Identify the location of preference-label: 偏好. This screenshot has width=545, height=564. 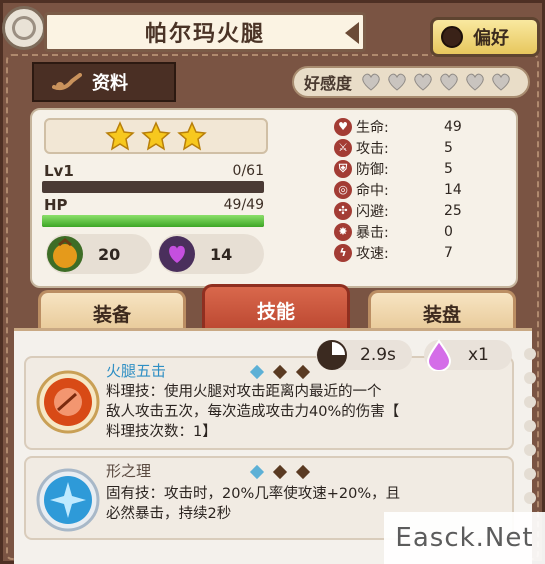
(491, 38).